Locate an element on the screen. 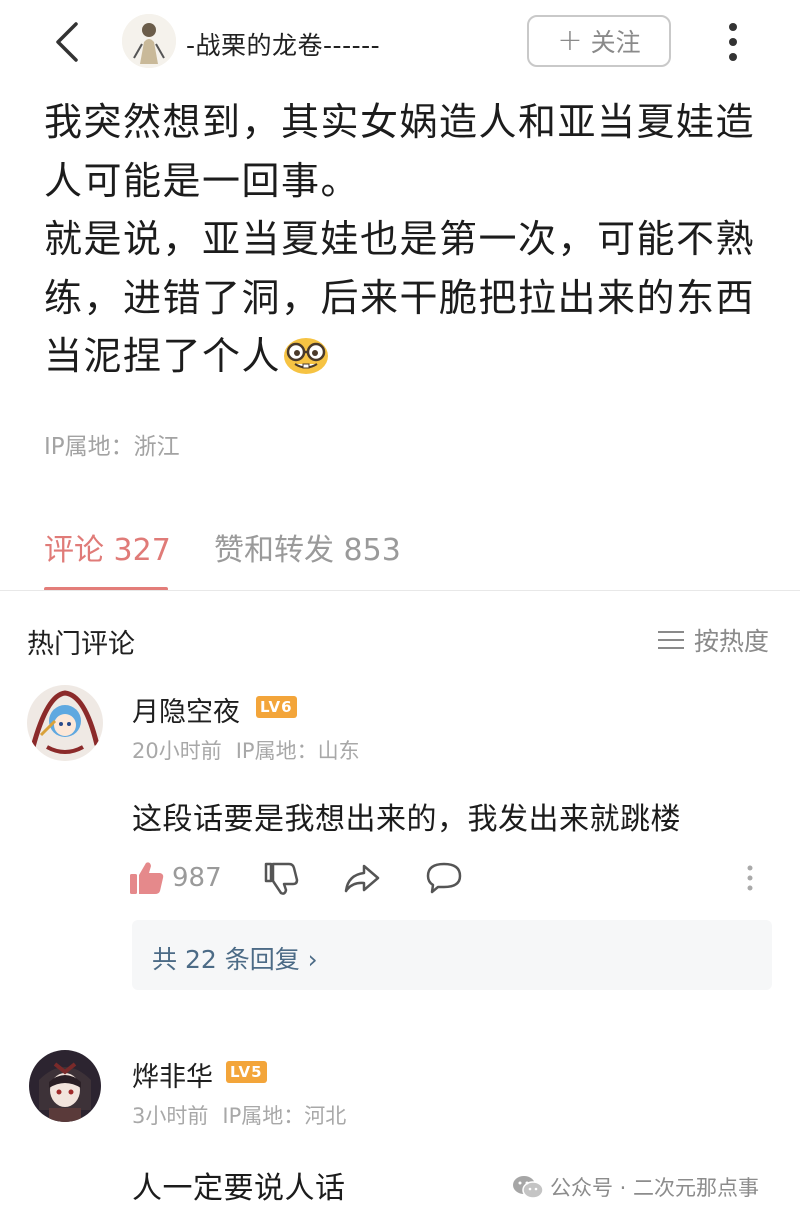 This screenshot has height=1219, width=800. like-button: 987 is located at coordinates (175, 878).